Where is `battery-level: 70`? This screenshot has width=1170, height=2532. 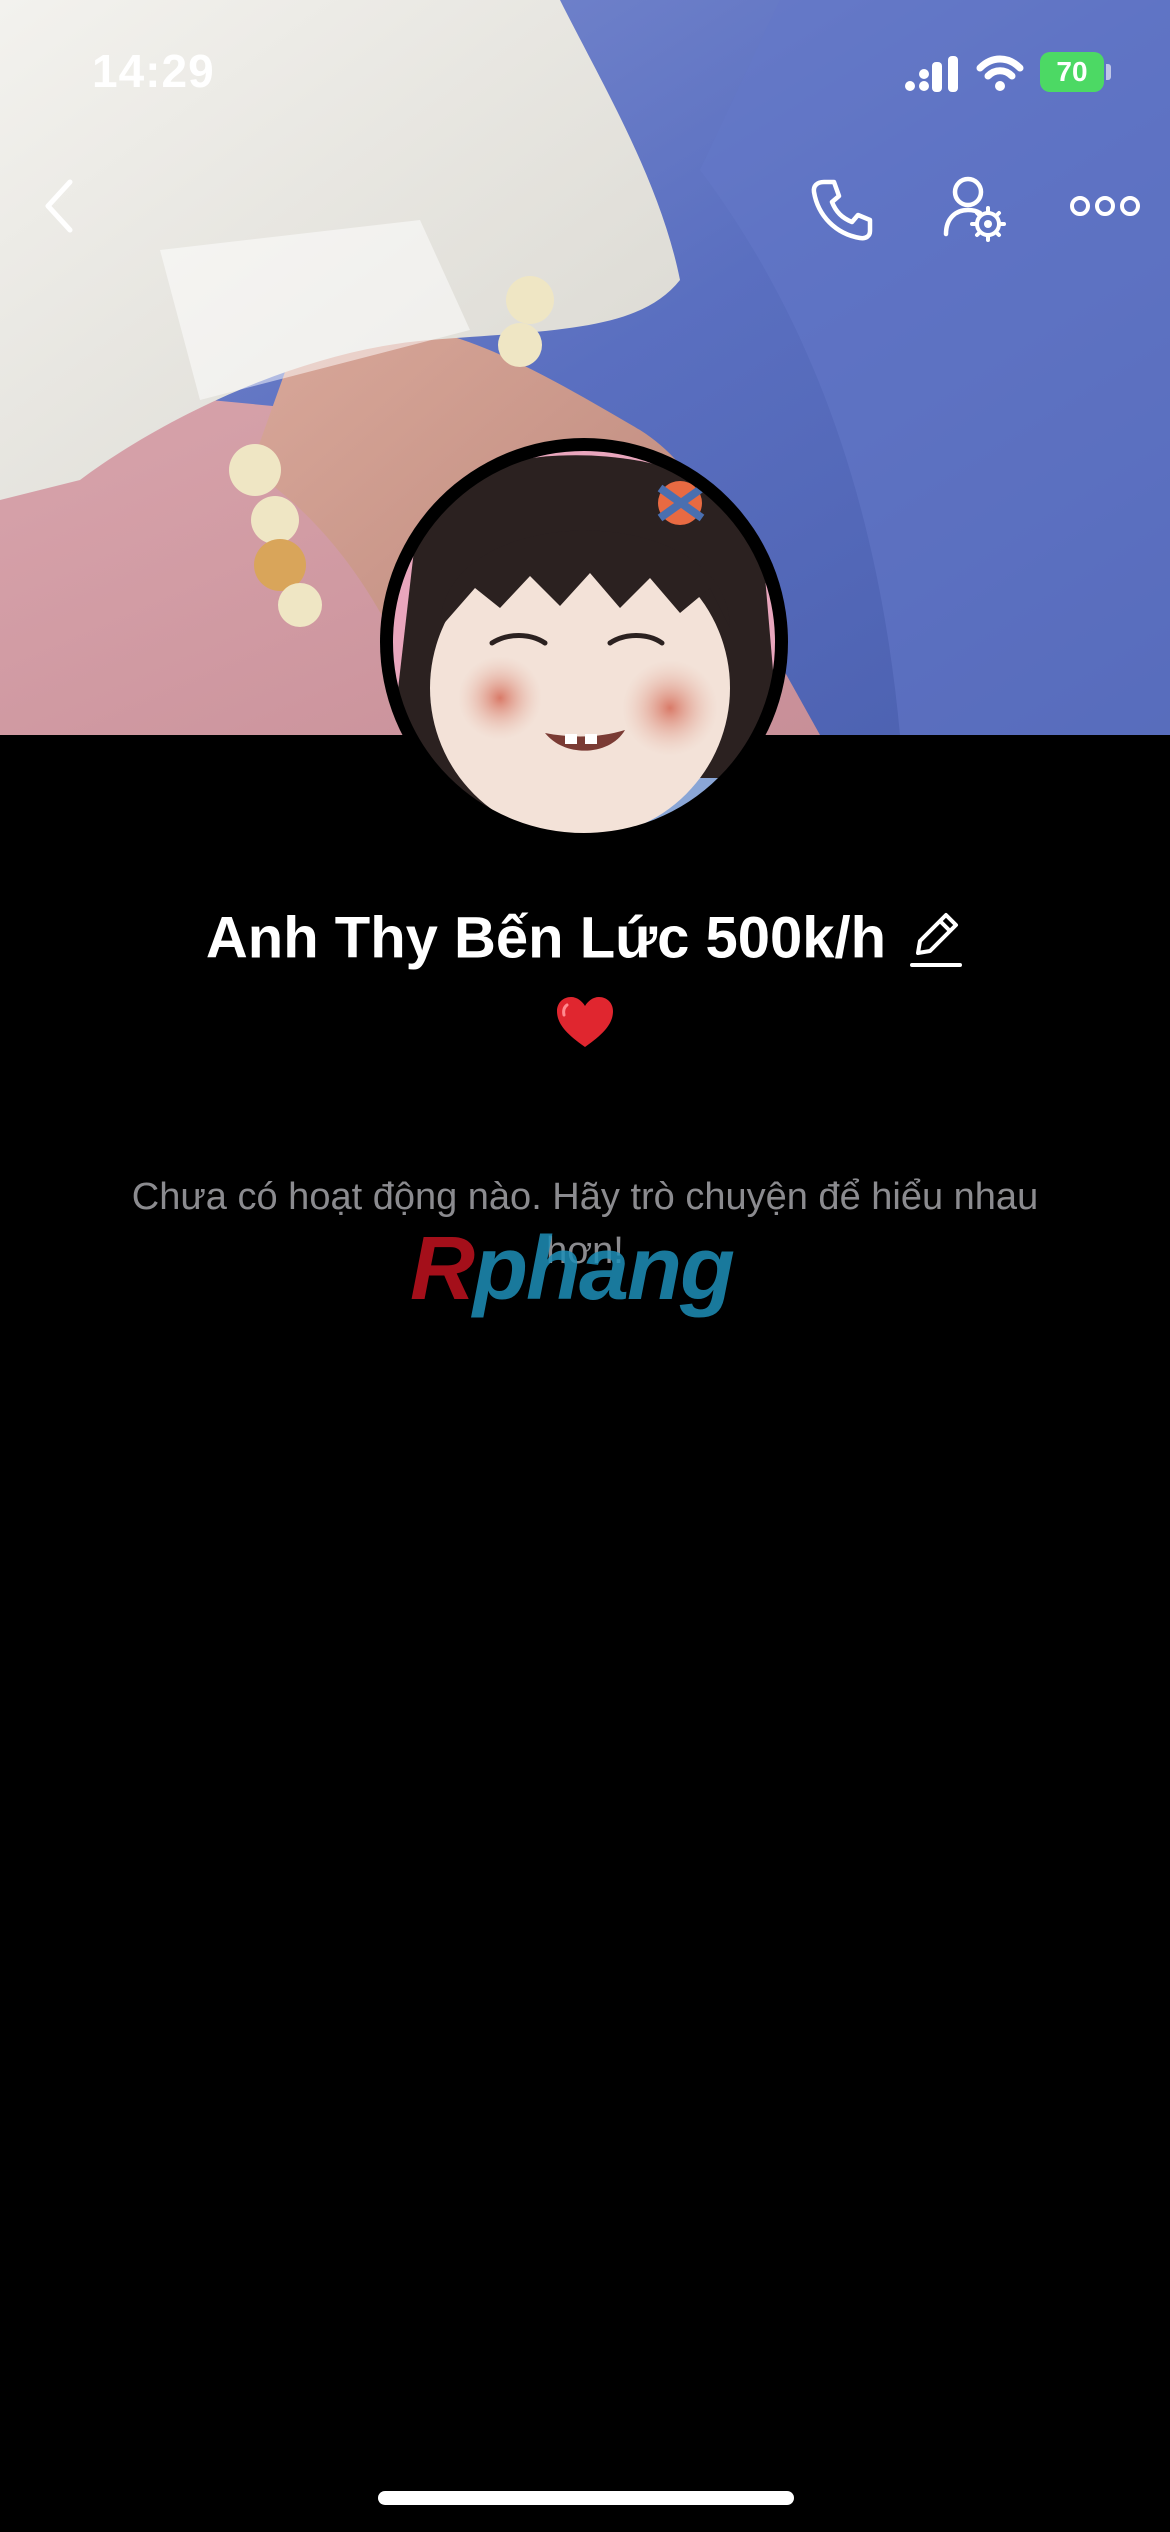 battery-level: 70 is located at coordinates (1072, 71).